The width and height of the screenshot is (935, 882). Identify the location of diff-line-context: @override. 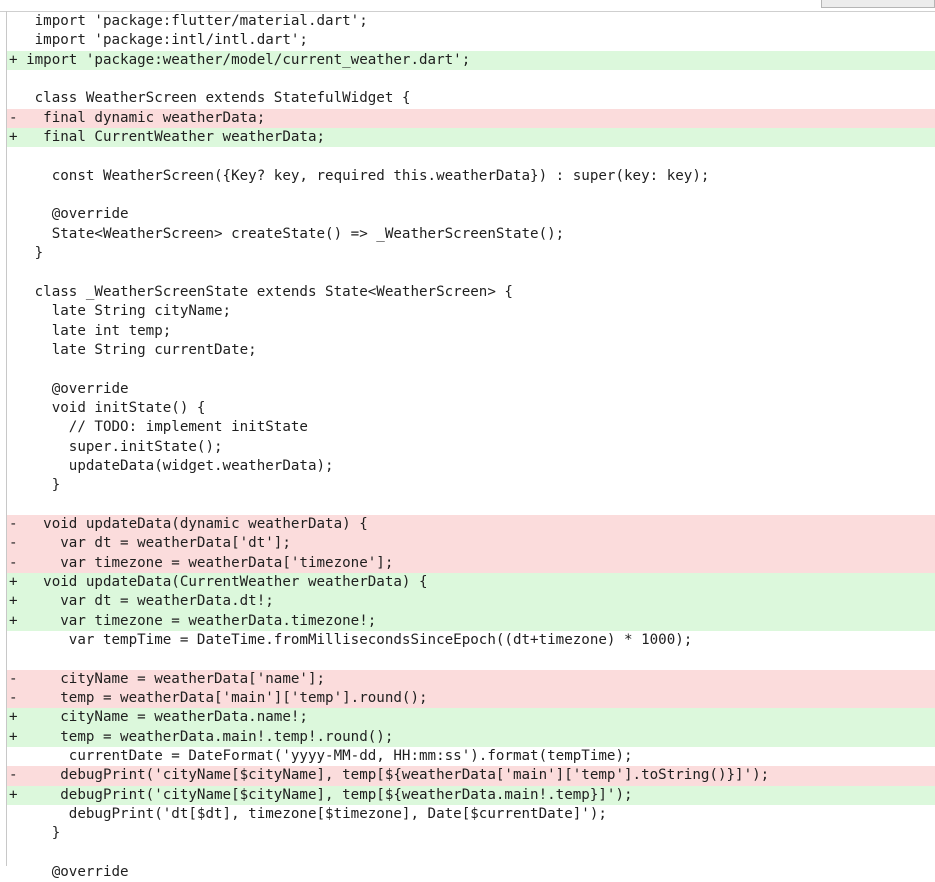
(471, 214).